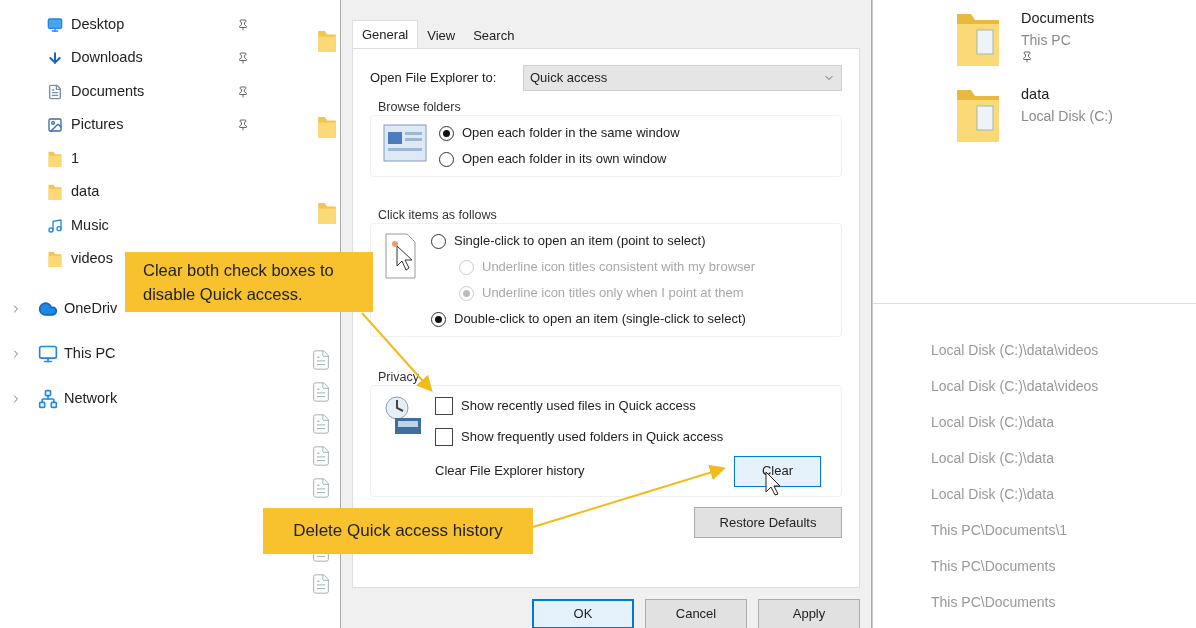 Image resolution: width=1196 pixels, height=628 pixels. Describe the element at coordinates (149, 58) in the screenshot. I see `sidebar-item: Downloads` at that location.